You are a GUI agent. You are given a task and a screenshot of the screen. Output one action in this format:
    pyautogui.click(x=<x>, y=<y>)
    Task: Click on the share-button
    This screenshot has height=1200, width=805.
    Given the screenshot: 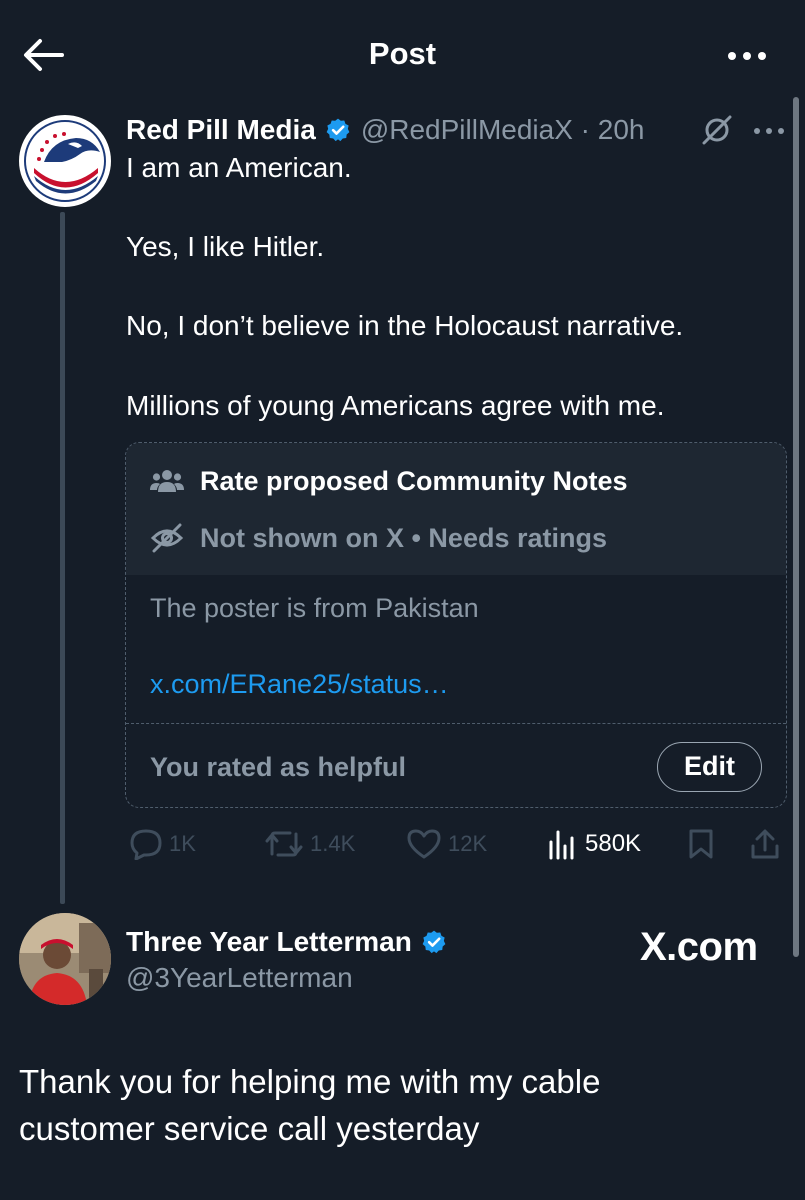 What is the action you would take?
    pyautogui.click(x=768, y=844)
    